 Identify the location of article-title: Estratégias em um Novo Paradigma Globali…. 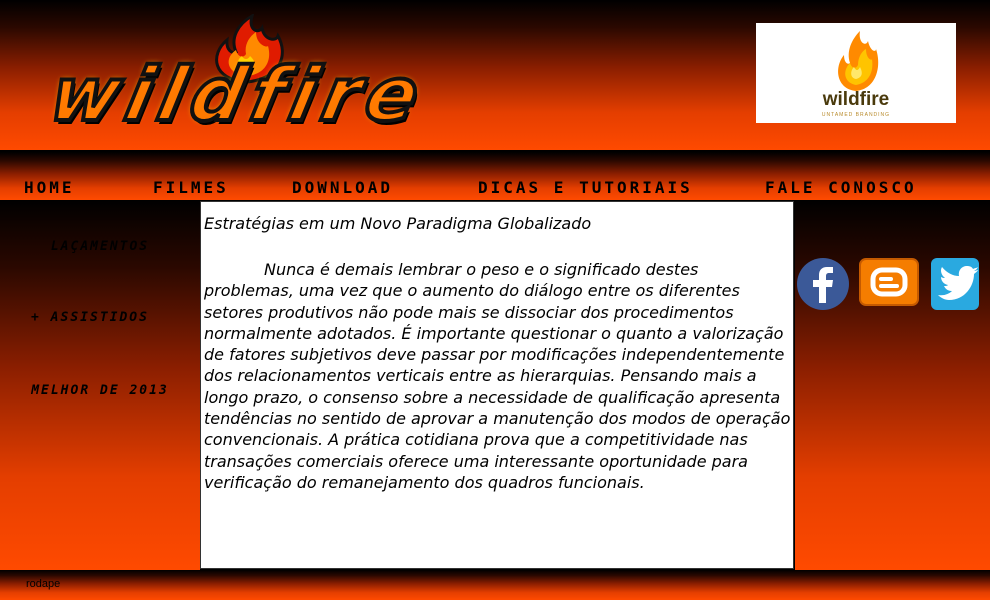
(398, 223).